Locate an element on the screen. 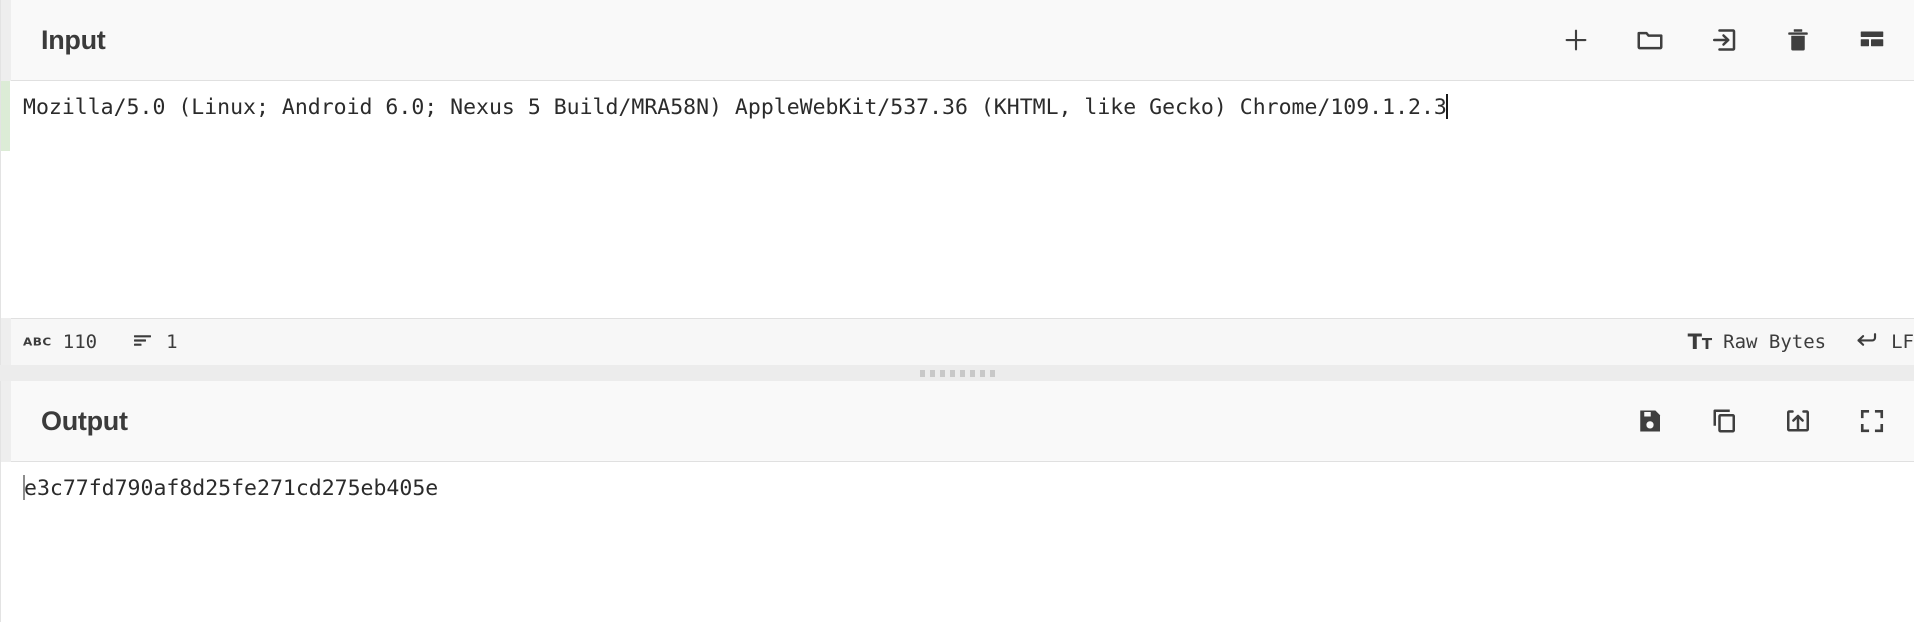  input-encoding-status: TT Raw Bytes is located at coordinates (1757, 342).